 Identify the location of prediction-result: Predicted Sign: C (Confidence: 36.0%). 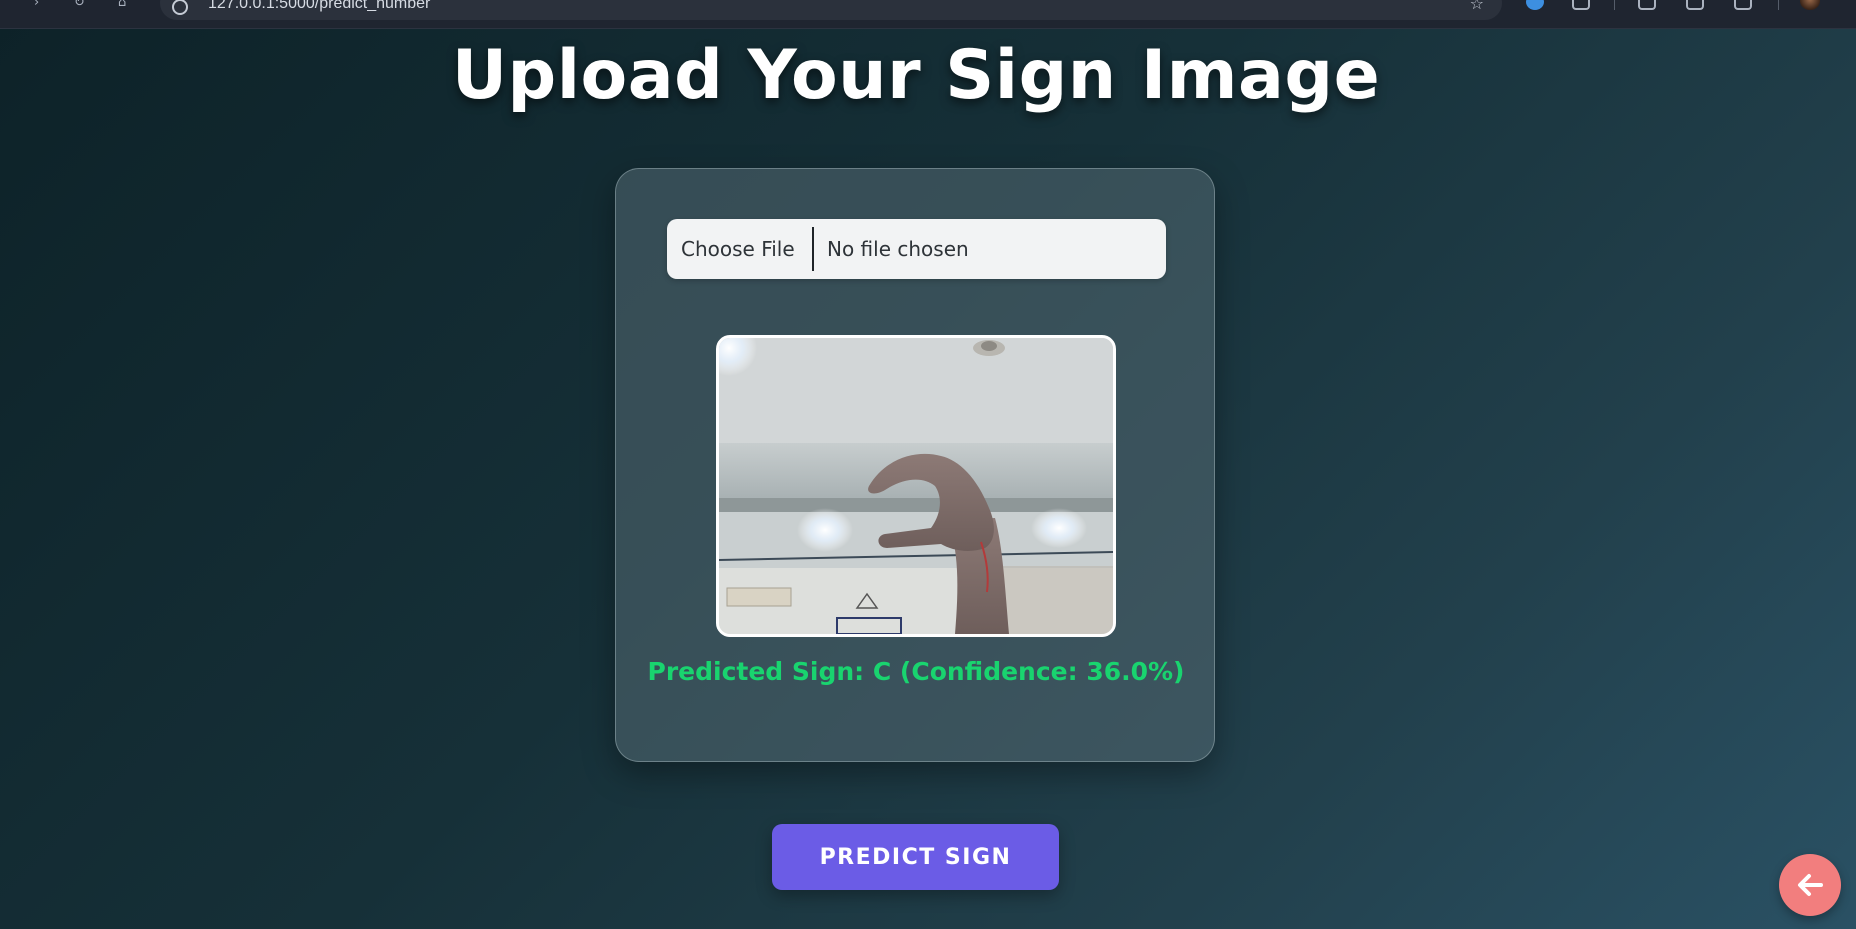
(916, 671).